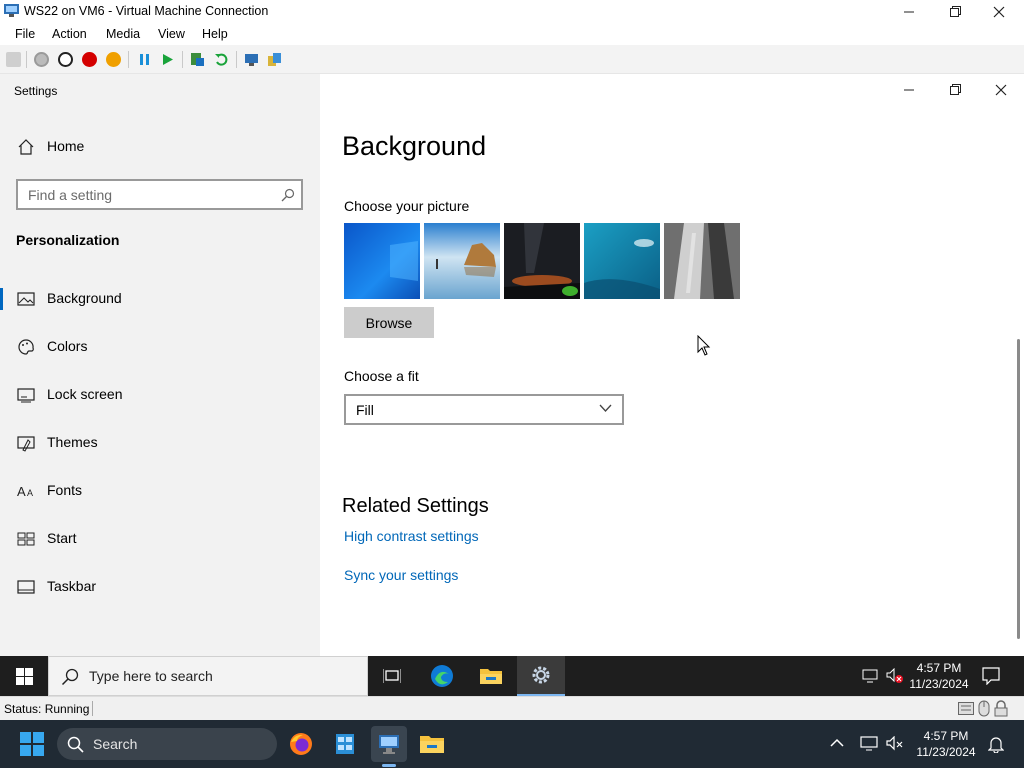 This screenshot has width=1024, height=768. I want to click on lock-screen-icon, so click(26, 395).